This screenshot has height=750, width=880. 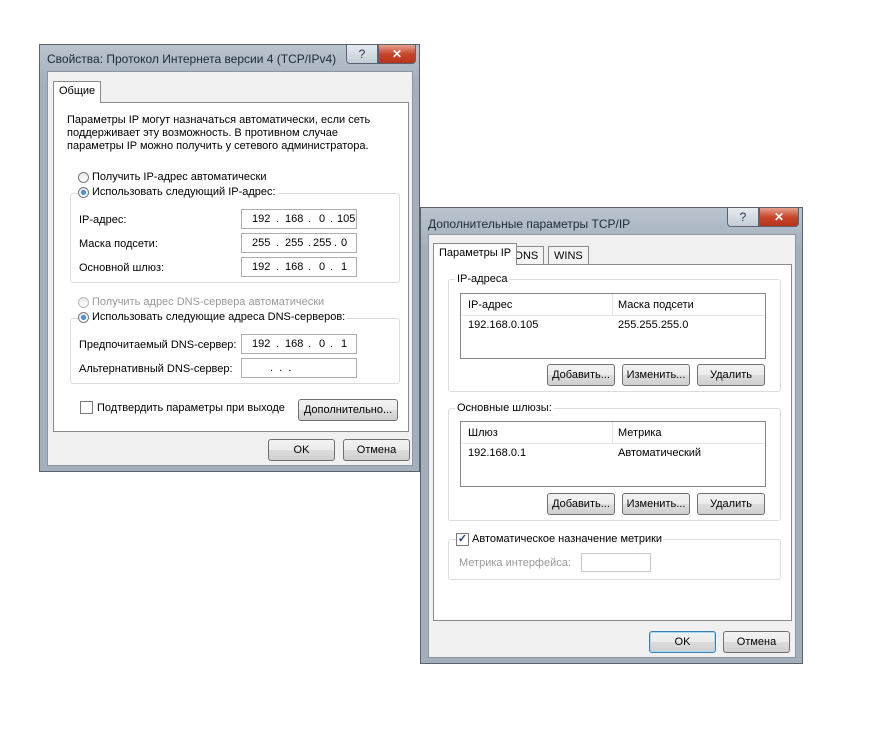 I want to click on column-metric: Метрика, so click(x=640, y=433).